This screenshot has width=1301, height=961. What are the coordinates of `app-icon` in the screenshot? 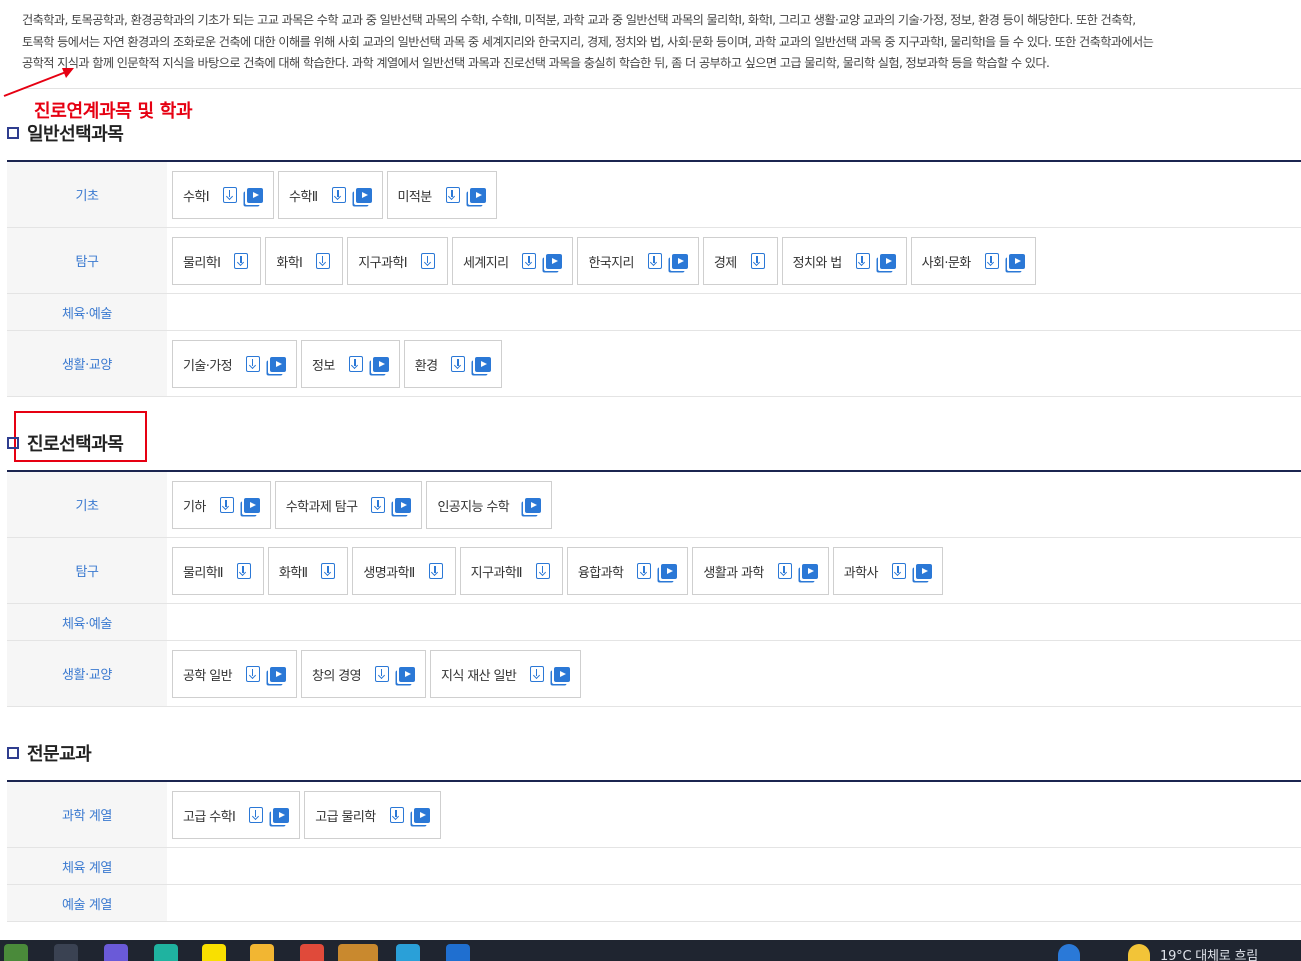 It's located at (408, 952).